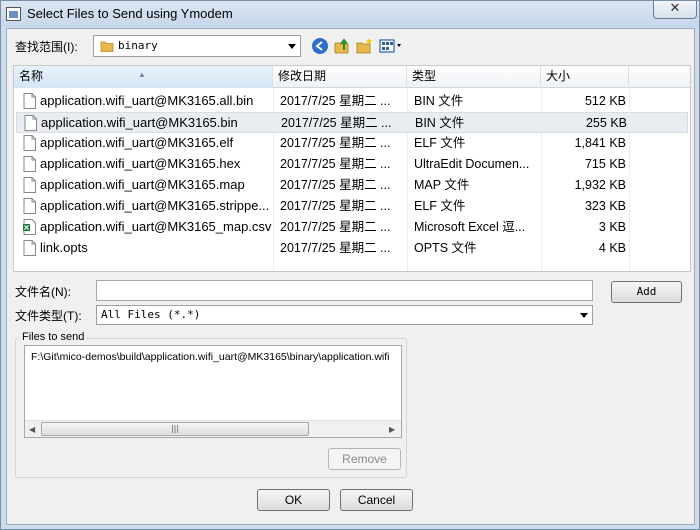  I want to click on filetype-combo: All Files (*.*), so click(344, 315).